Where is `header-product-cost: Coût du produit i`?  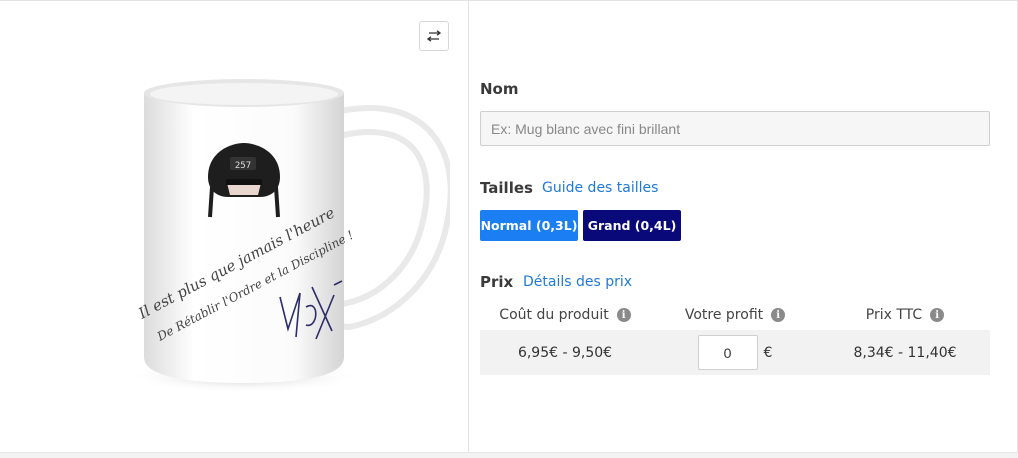 header-product-cost: Coût du produit i is located at coordinates (565, 315).